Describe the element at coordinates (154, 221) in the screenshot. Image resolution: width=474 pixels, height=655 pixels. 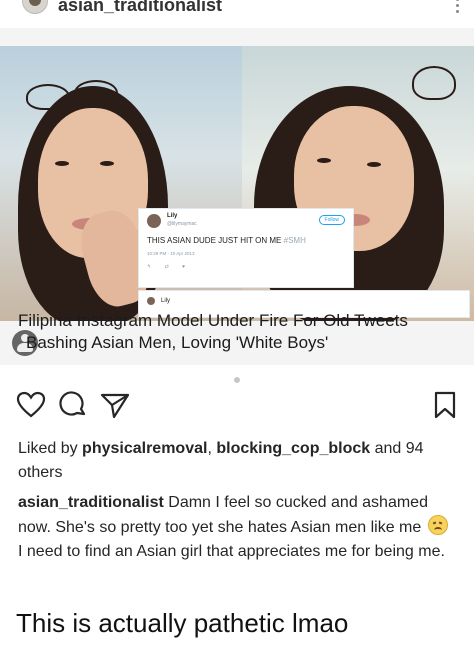
I see `tweet-avatar` at that location.